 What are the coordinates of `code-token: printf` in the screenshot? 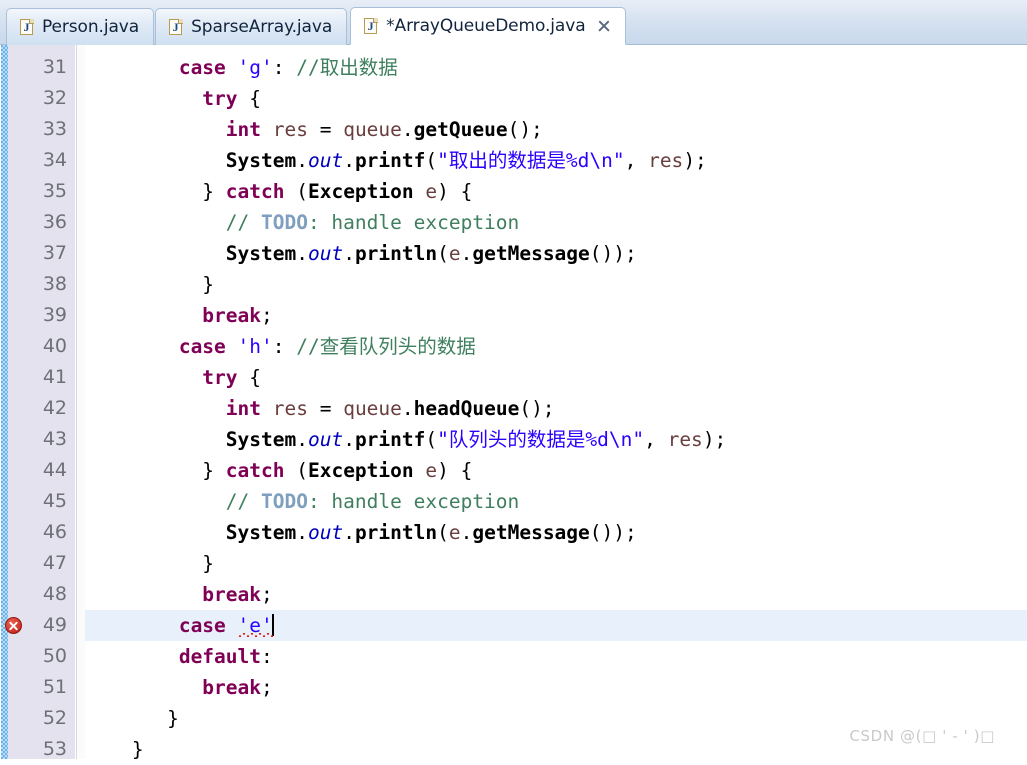 It's located at (390, 439).